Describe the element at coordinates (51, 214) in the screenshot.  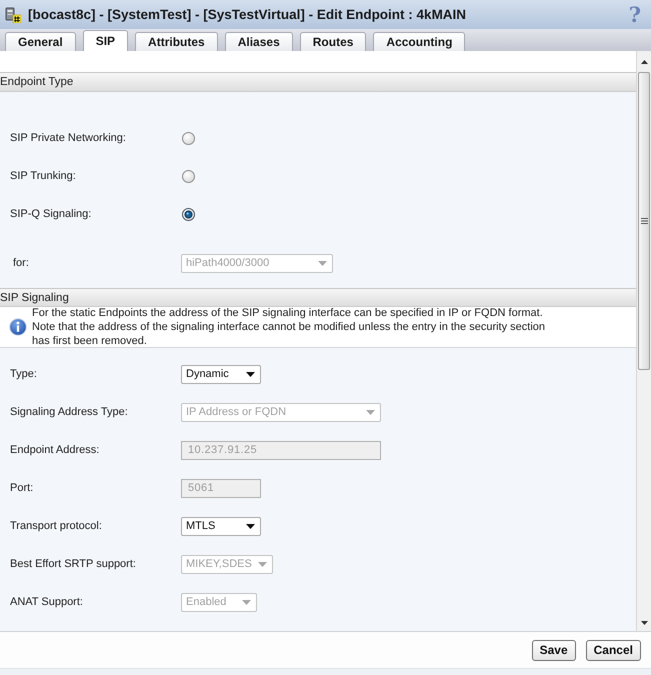
I see `field-label: SIP-Q Signaling:` at that location.